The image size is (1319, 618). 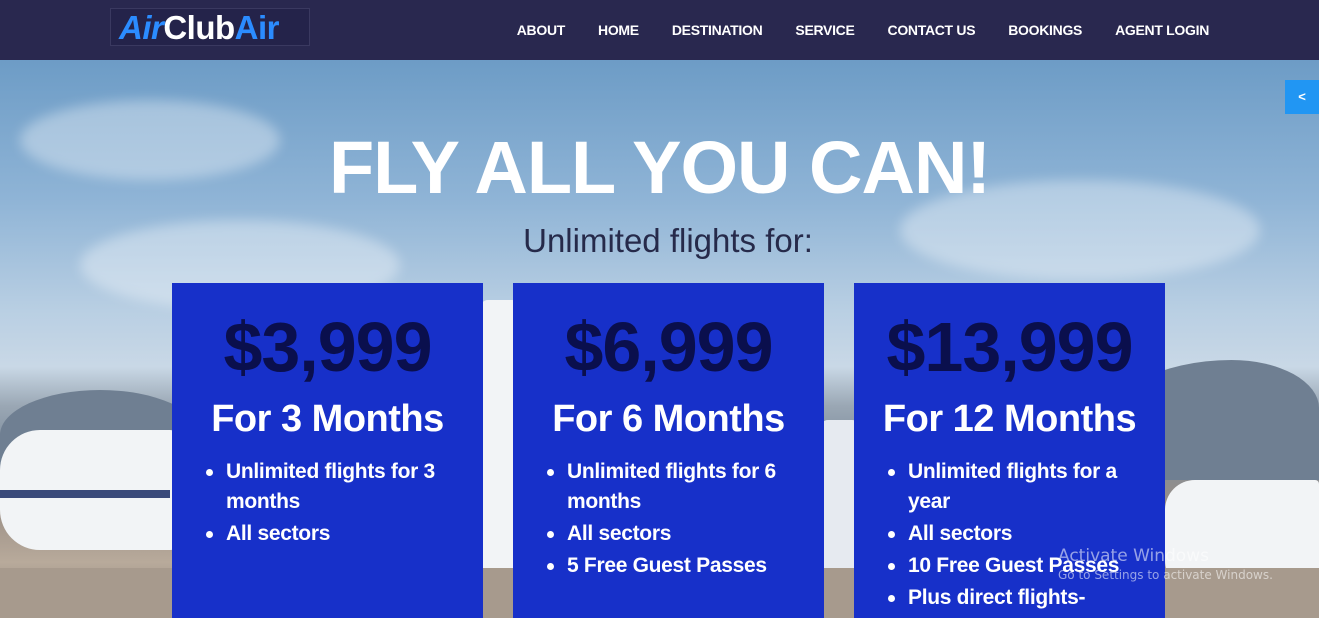 I want to click on plan-feature-item: Unlimited flights for a year, so click(x=1011, y=487).